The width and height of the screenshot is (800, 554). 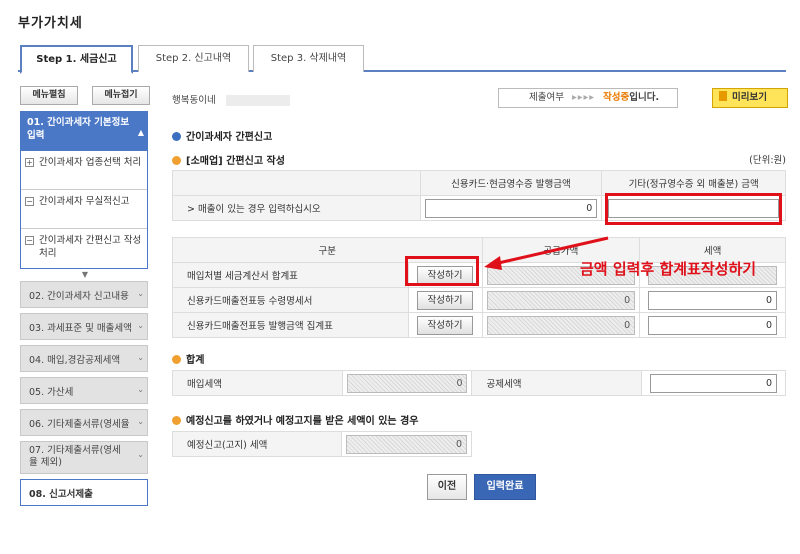 I want to click on correction-tax-field: 0, so click(x=406, y=444).